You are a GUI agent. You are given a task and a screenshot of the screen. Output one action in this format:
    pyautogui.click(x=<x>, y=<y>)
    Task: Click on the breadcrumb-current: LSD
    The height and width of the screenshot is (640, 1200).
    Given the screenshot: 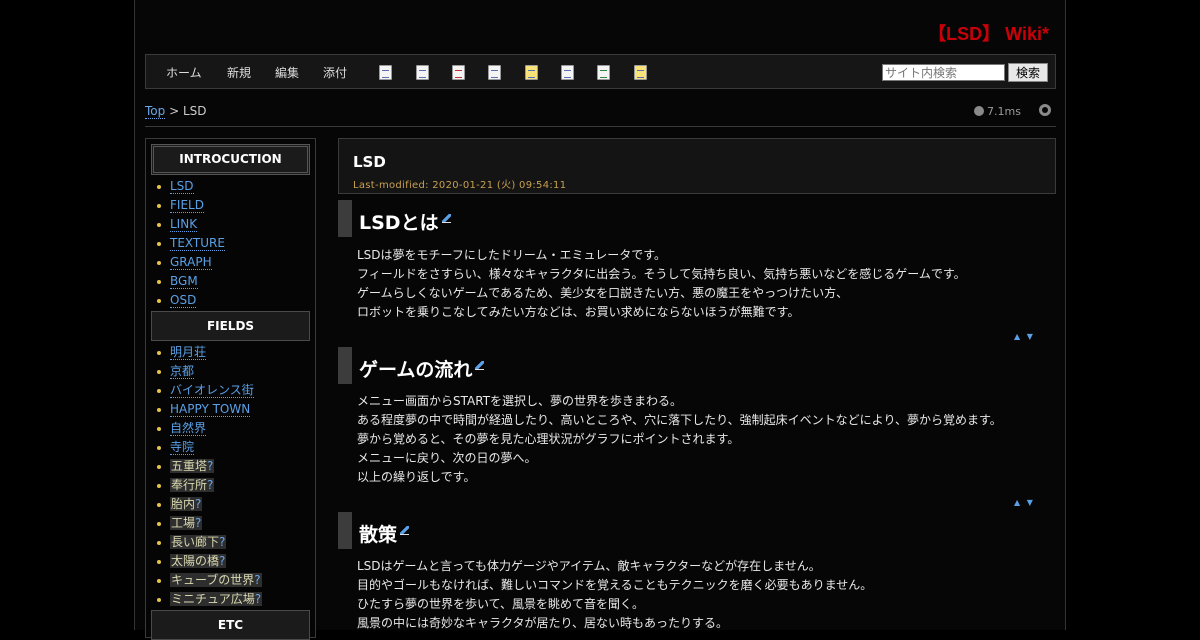 What is the action you would take?
    pyautogui.click(x=194, y=111)
    